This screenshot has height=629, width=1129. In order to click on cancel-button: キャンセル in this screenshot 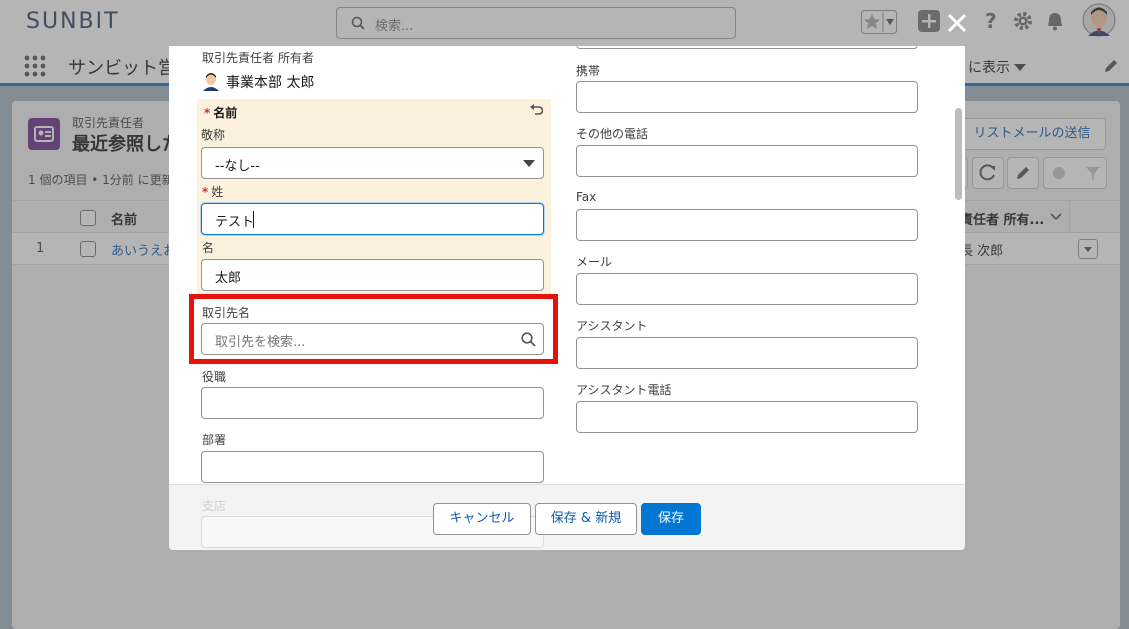, I will do `click(482, 519)`.